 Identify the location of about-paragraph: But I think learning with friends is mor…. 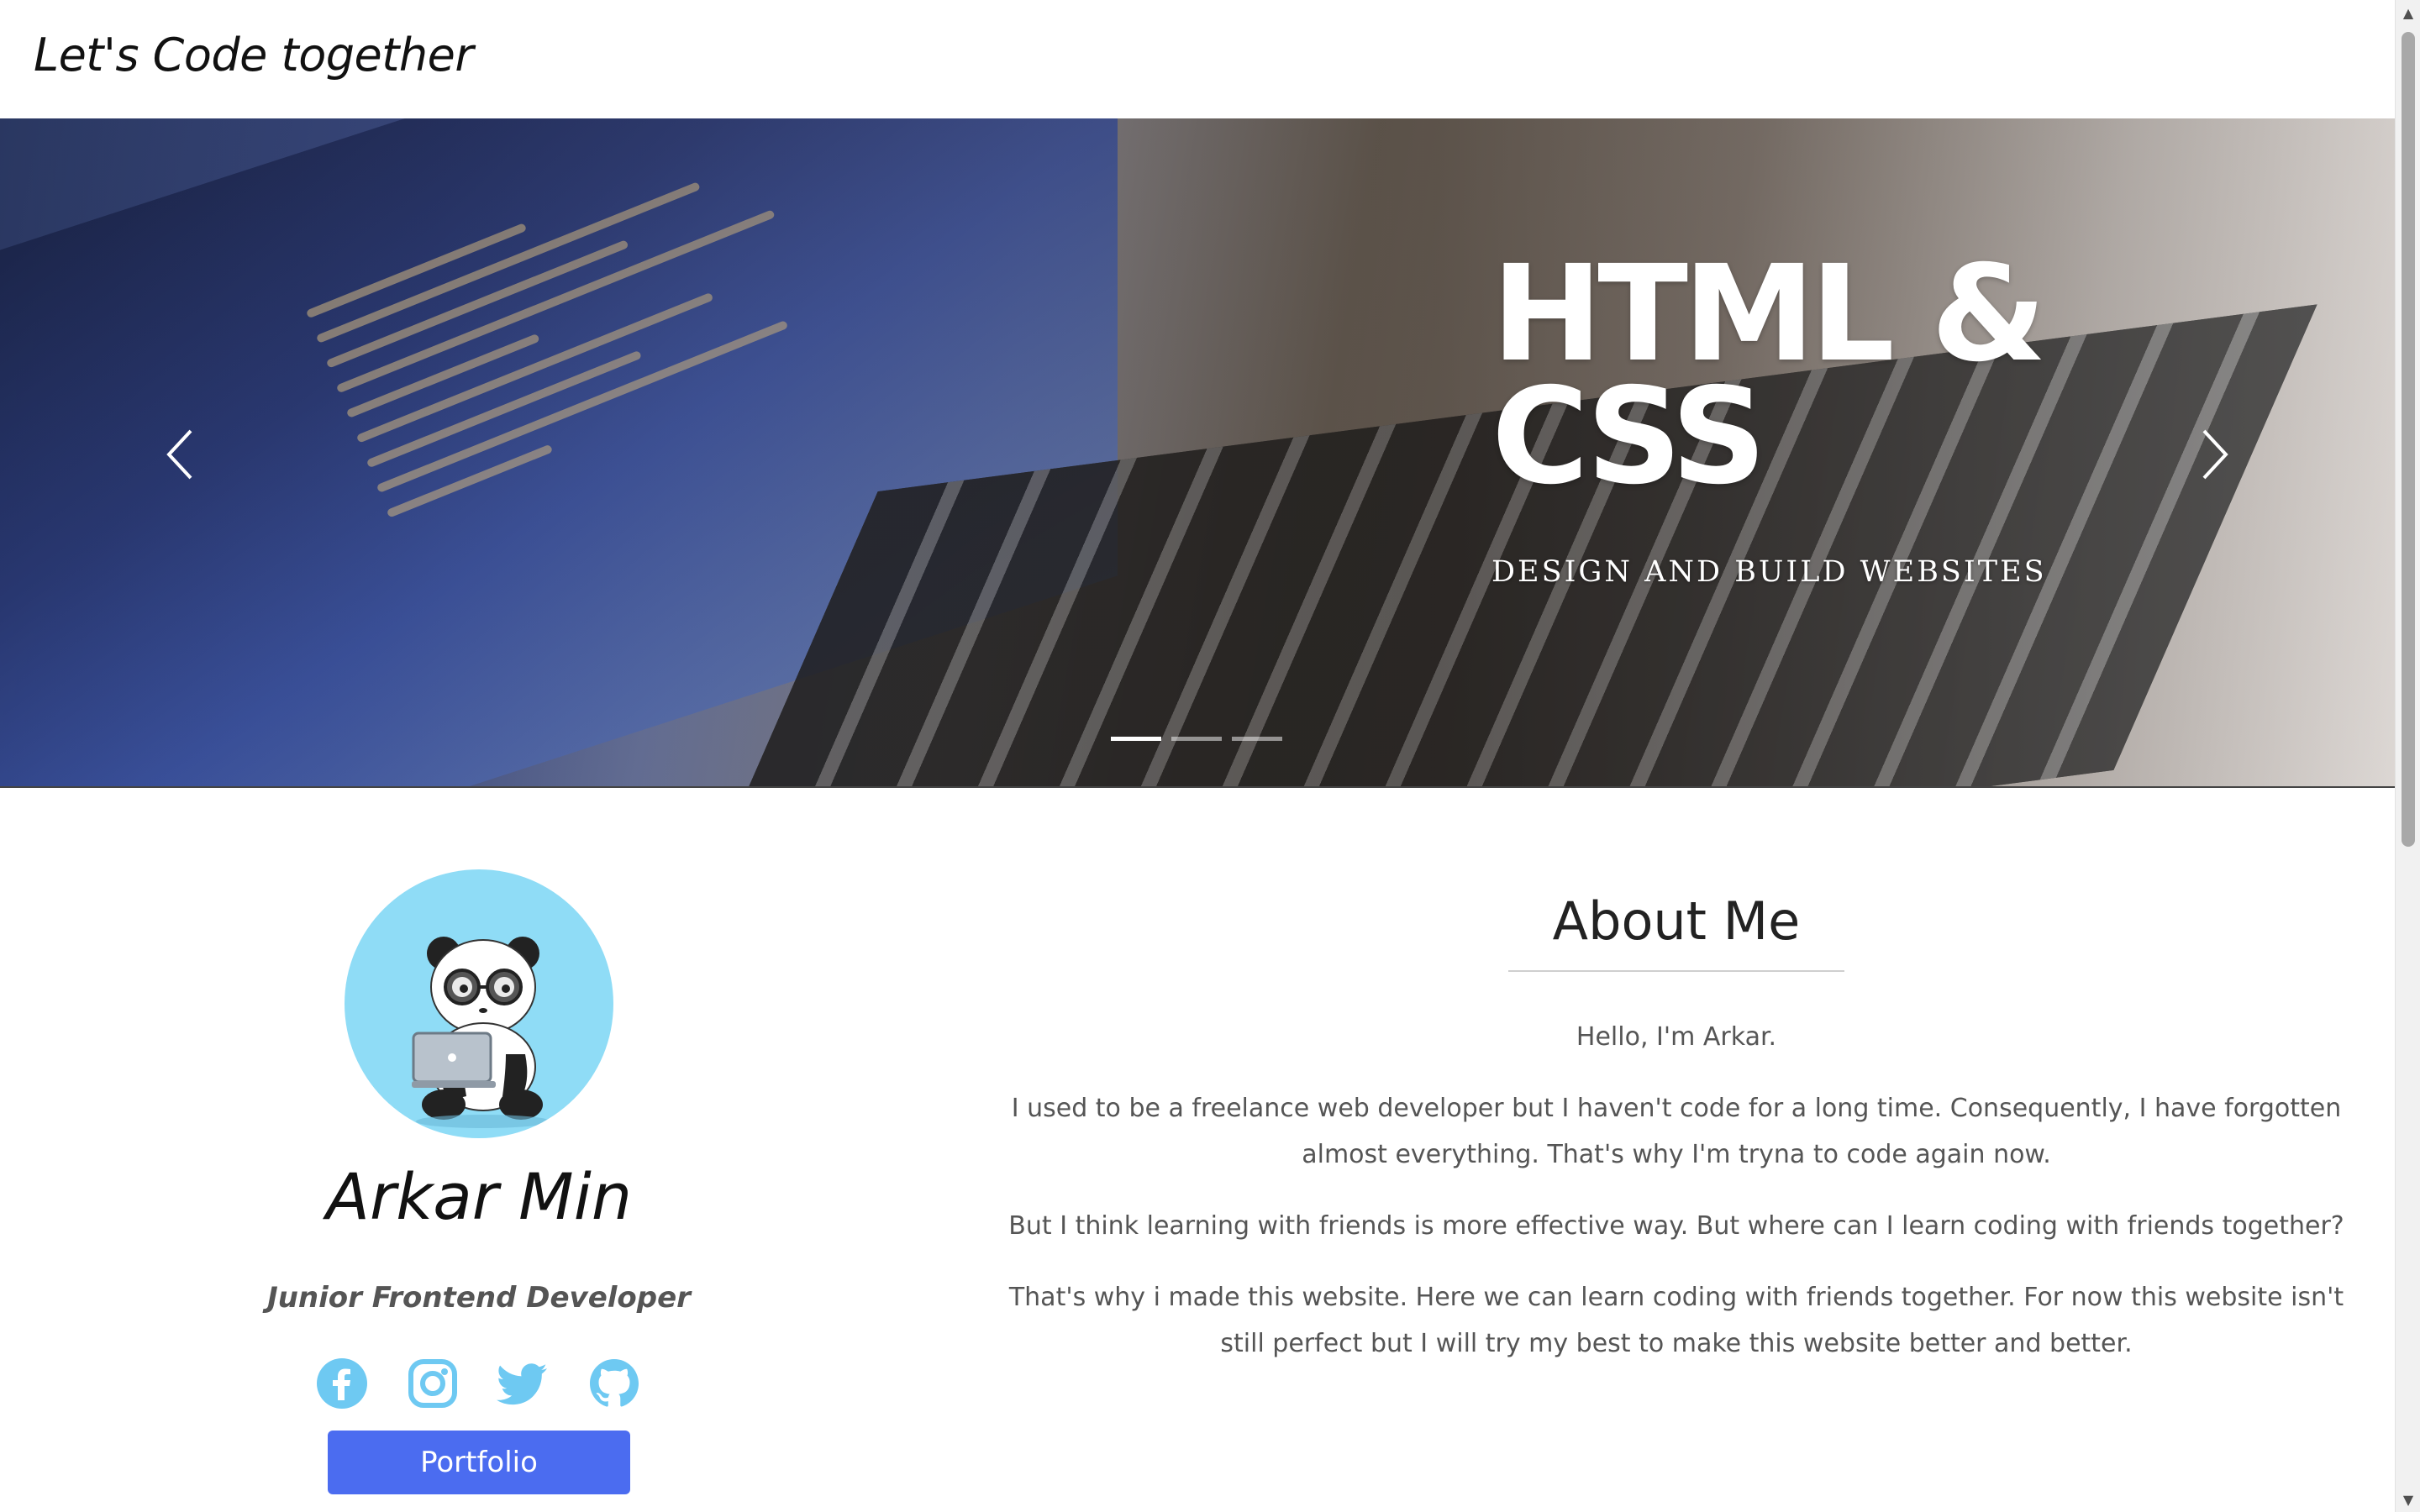
(1676, 1226).